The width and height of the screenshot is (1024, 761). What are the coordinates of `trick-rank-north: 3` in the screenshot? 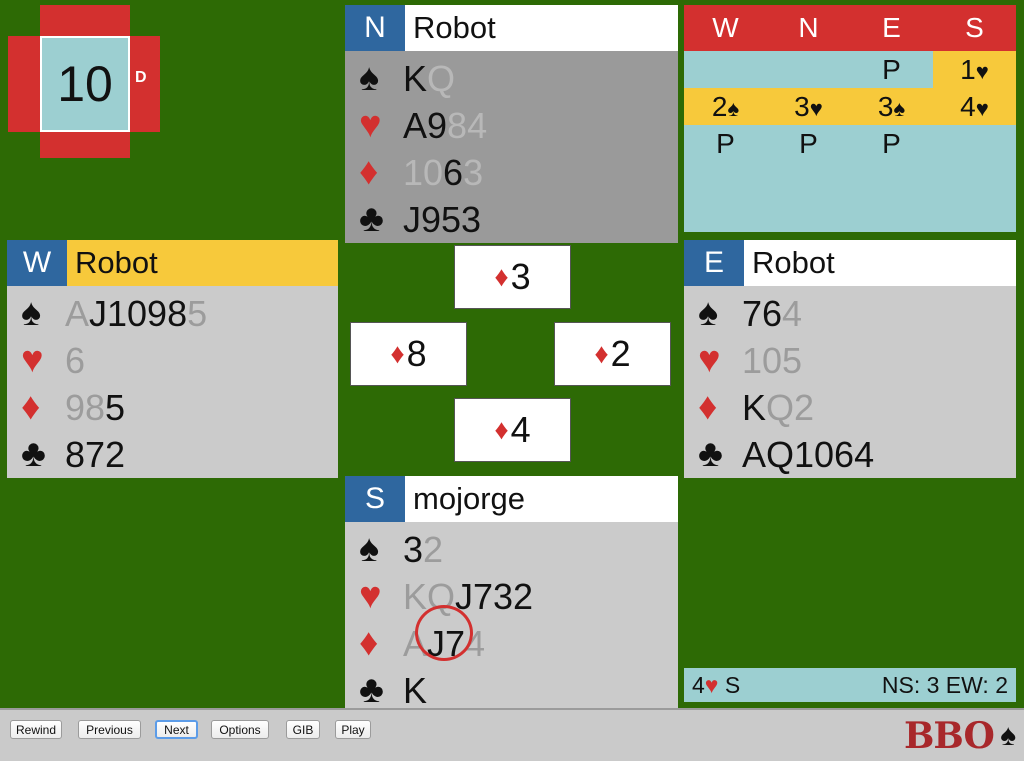 It's located at (520, 276).